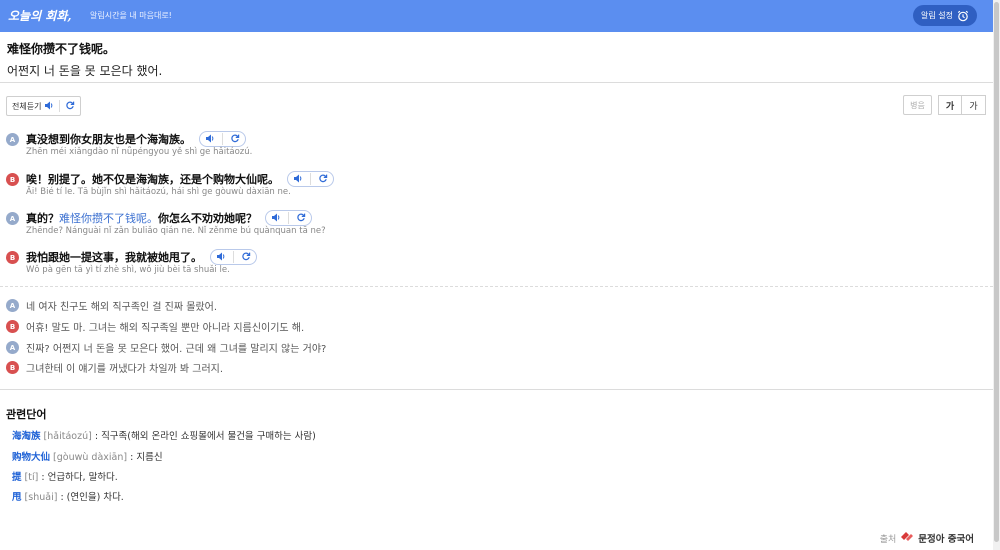 This screenshot has width=1000, height=550. Describe the element at coordinates (108, 218) in the screenshot. I see `highlighted-phrase: 难怪你攒不了钱呢。` at that location.